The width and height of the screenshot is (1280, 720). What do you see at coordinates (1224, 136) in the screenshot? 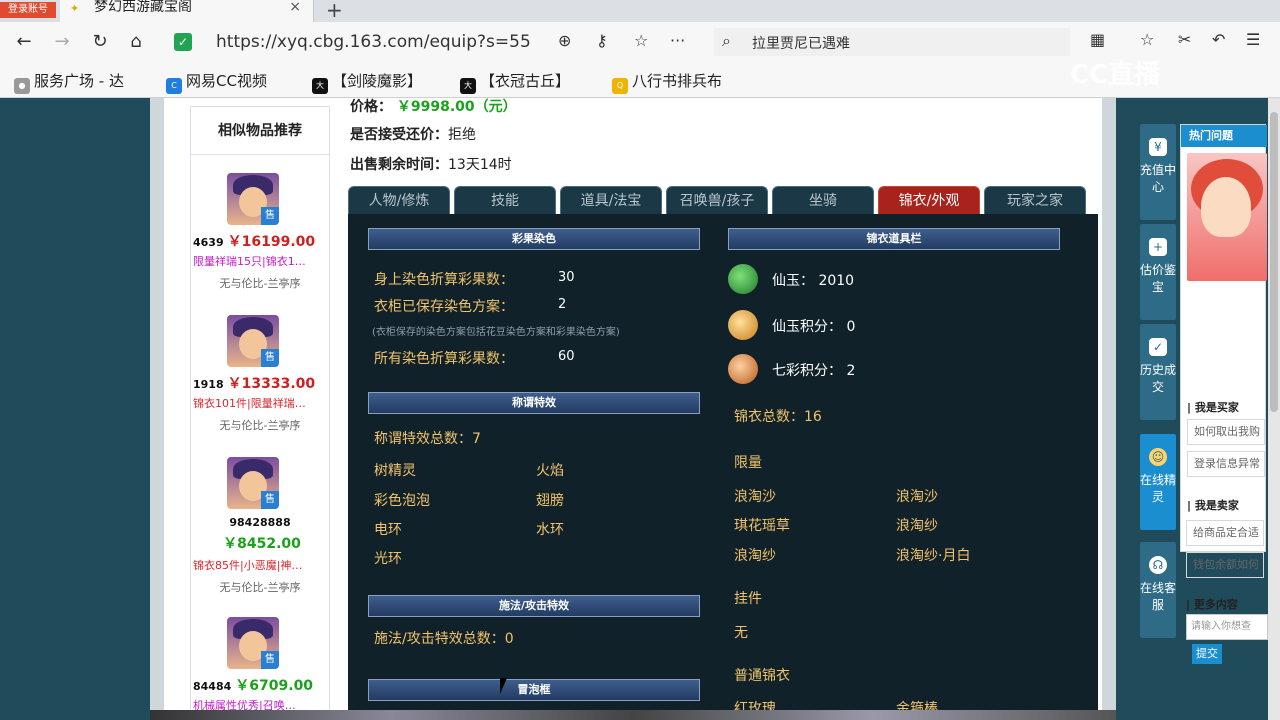
I see `hot-questions-tab: 热门问题` at bounding box center [1224, 136].